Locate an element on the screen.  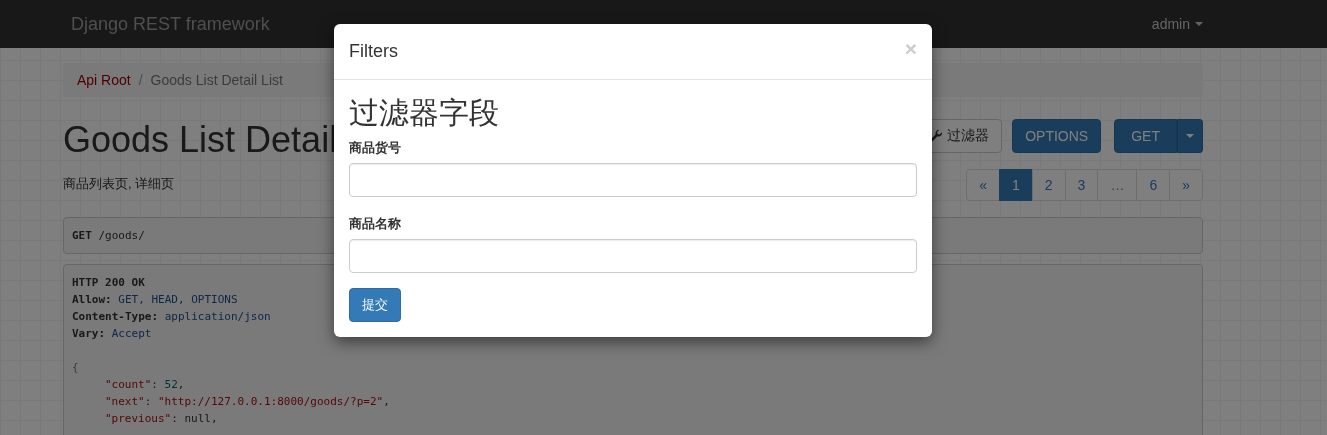
close-button: × is located at coordinates (910, 48).